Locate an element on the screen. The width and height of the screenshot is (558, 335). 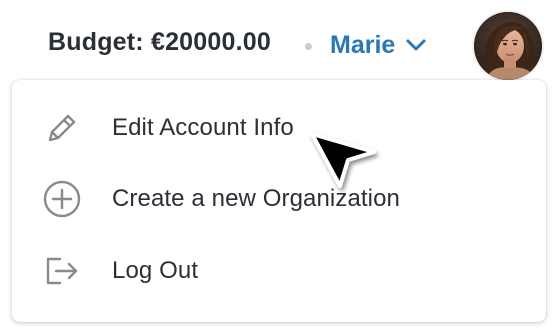
user-name: Marie is located at coordinates (362, 45).